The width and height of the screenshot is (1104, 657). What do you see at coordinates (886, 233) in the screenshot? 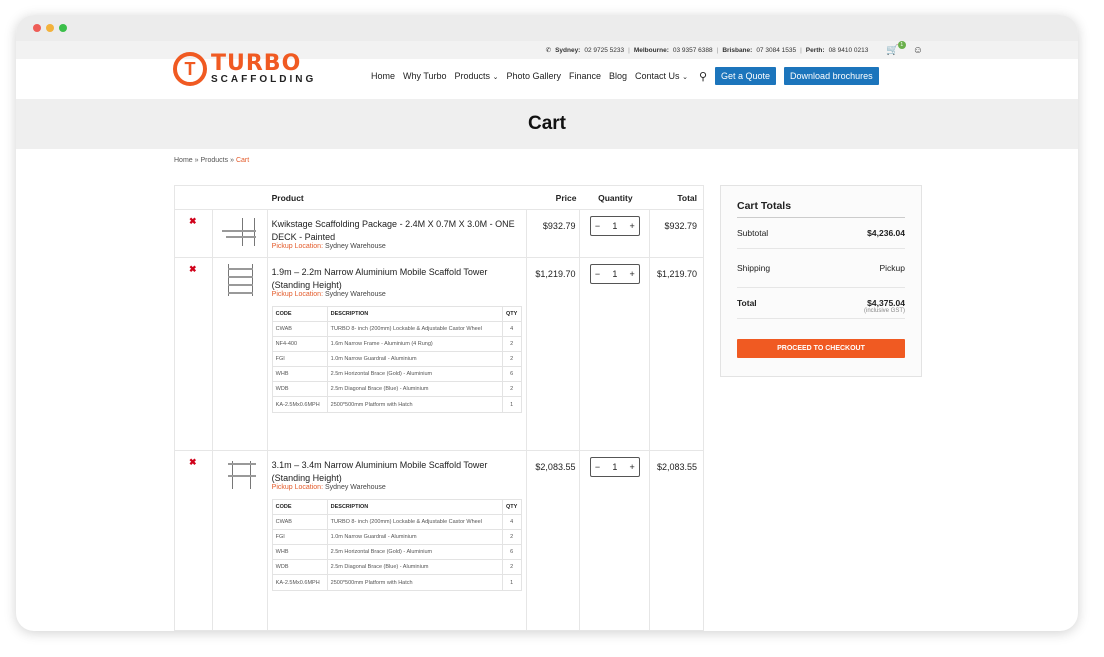
I see `subtotal-value: $4,236.04` at bounding box center [886, 233].